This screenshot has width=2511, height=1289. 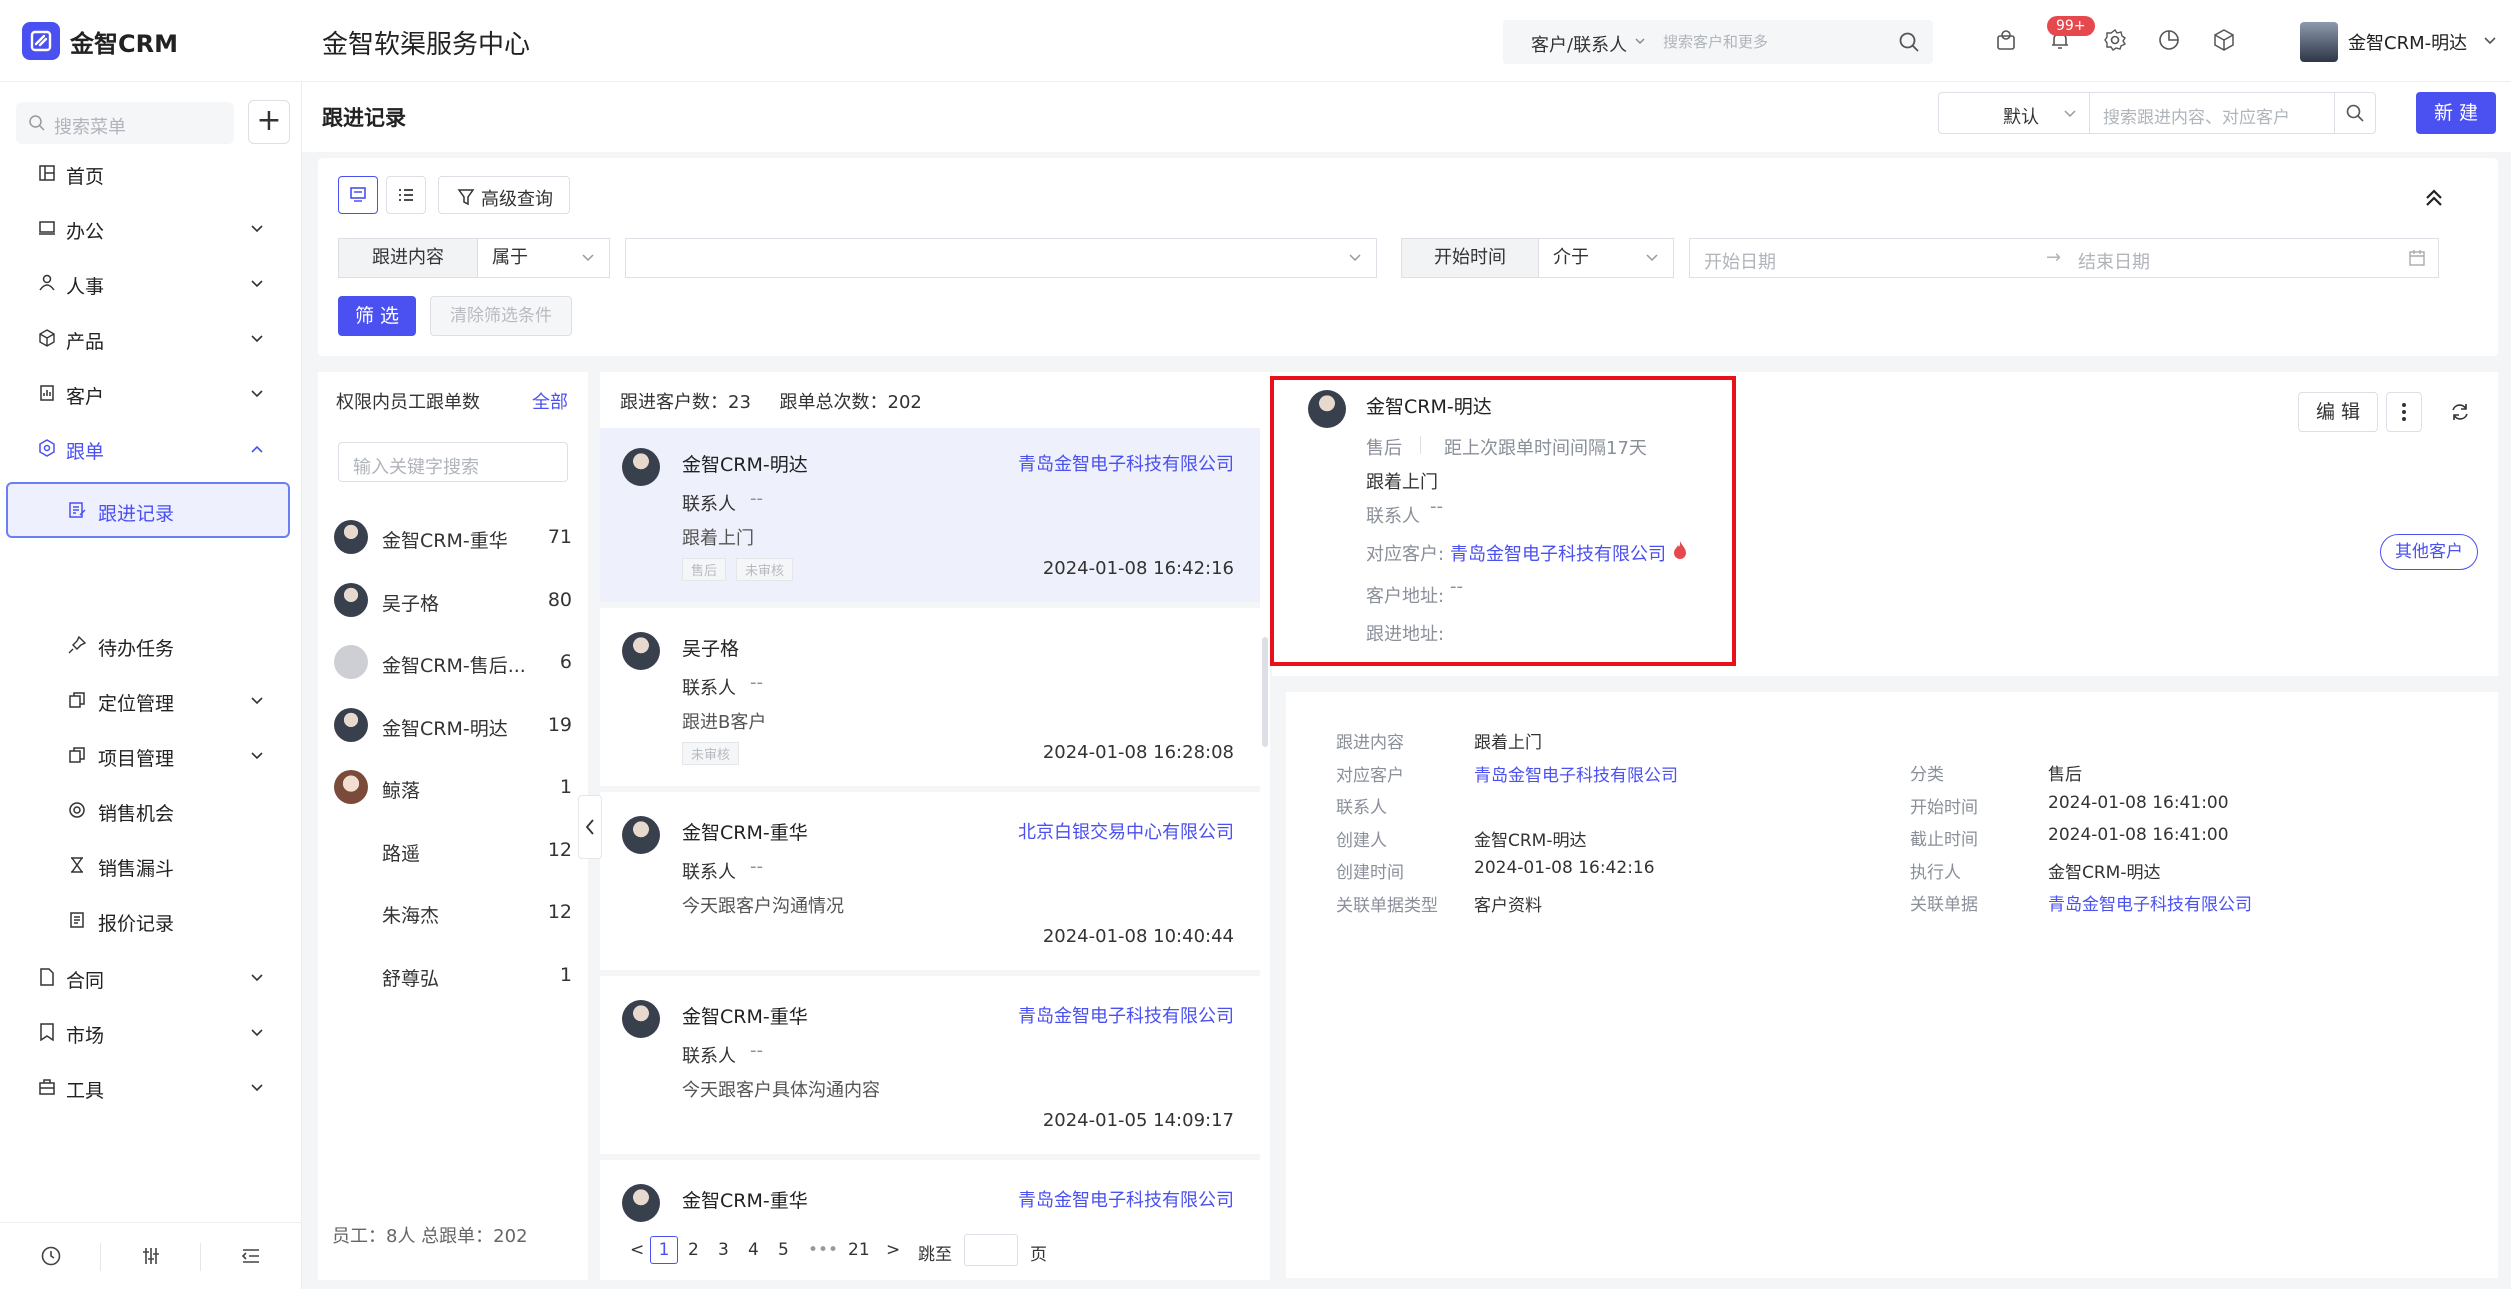 What do you see at coordinates (1265, 692) in the screenshot?
I see `scrollbar` at bounding box center [1265, 692].